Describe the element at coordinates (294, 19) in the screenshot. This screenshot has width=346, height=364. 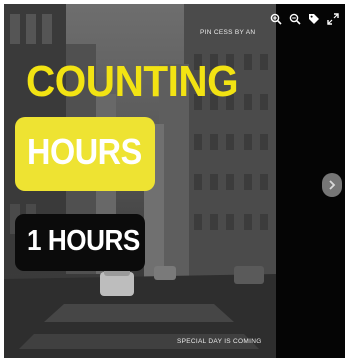
I see `zoom-out-icon` at that location.